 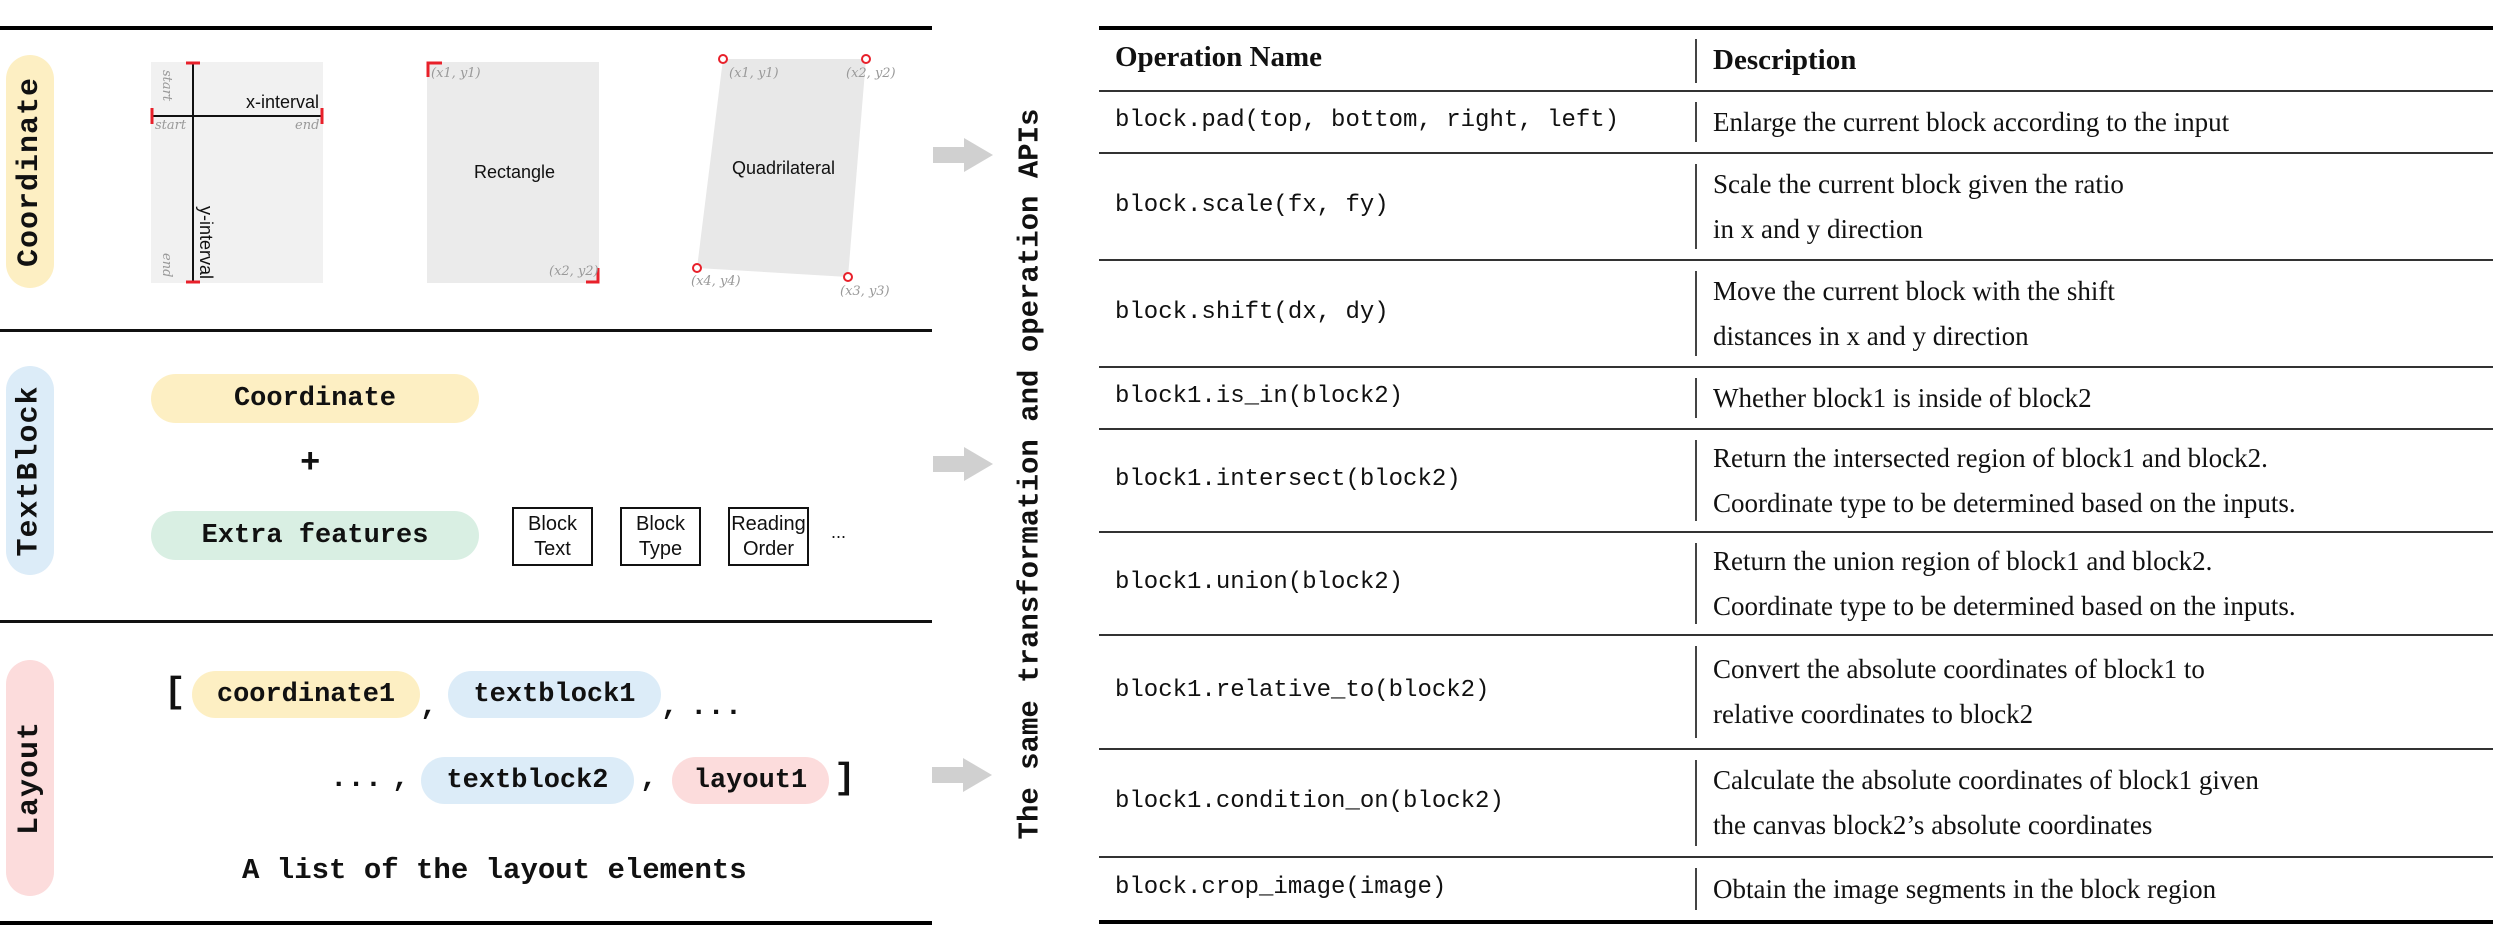 What do you see at coordinates (527, 780) in the screenshot?
I see `layout-item-textblock2: textblock2` at bounding box center [527, 780].